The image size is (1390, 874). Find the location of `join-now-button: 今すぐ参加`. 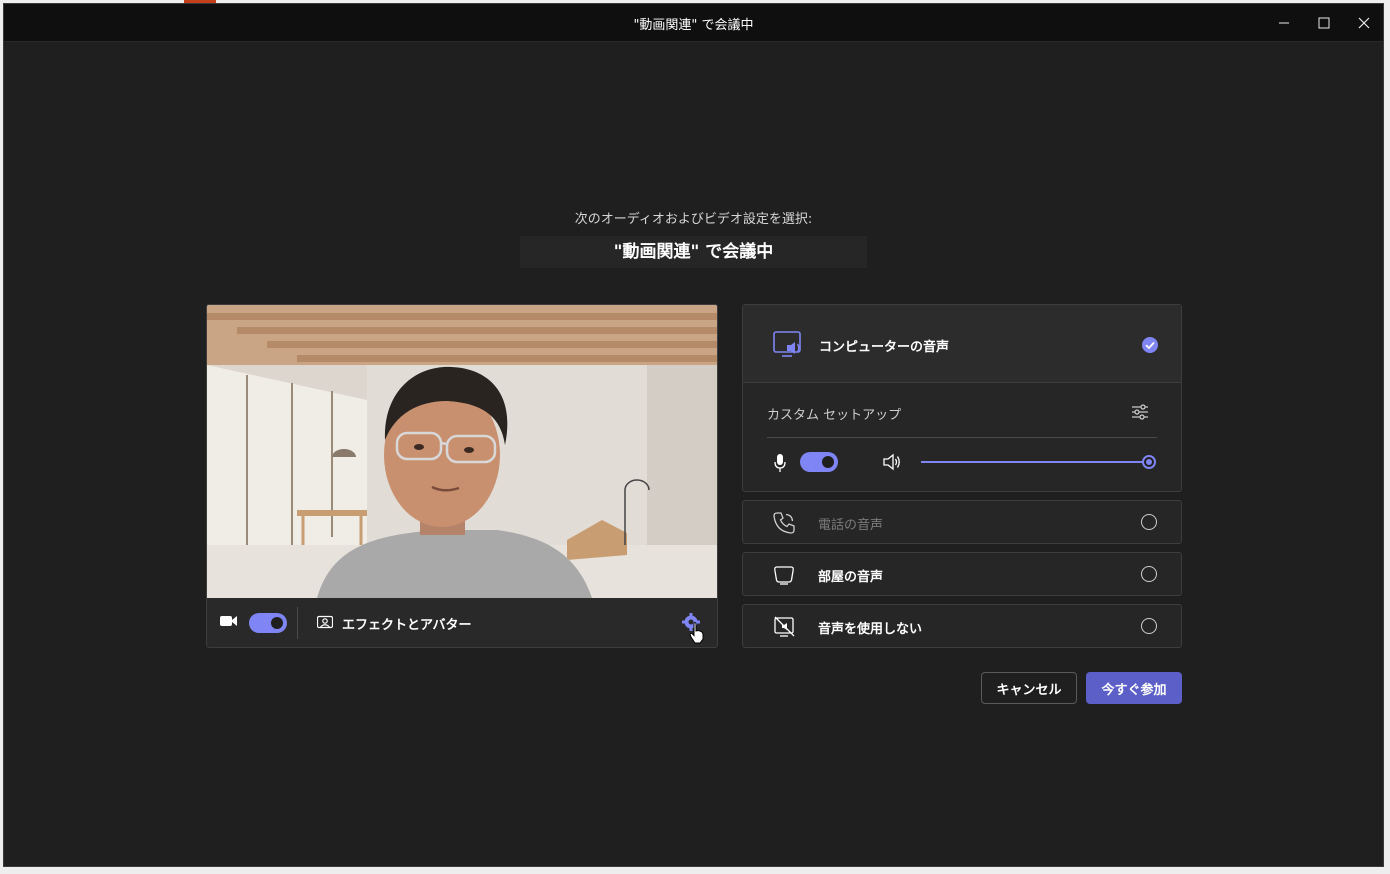

join-now-button: 今すぐ参加 is located at coordinates (1134, 688).